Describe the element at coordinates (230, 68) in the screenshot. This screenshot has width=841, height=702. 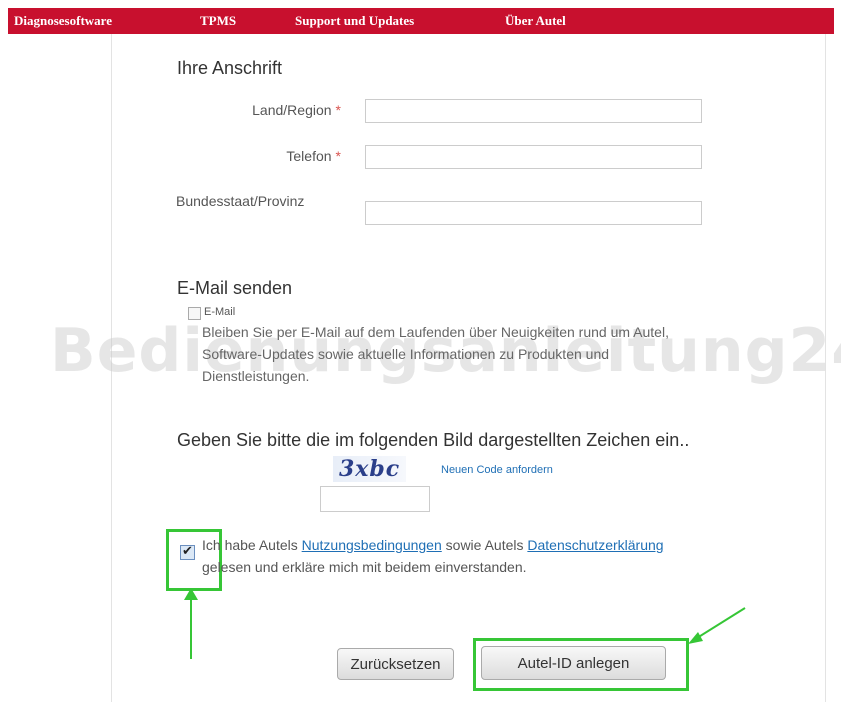
I see `address-heading: Ihre Anschrift` at that location.